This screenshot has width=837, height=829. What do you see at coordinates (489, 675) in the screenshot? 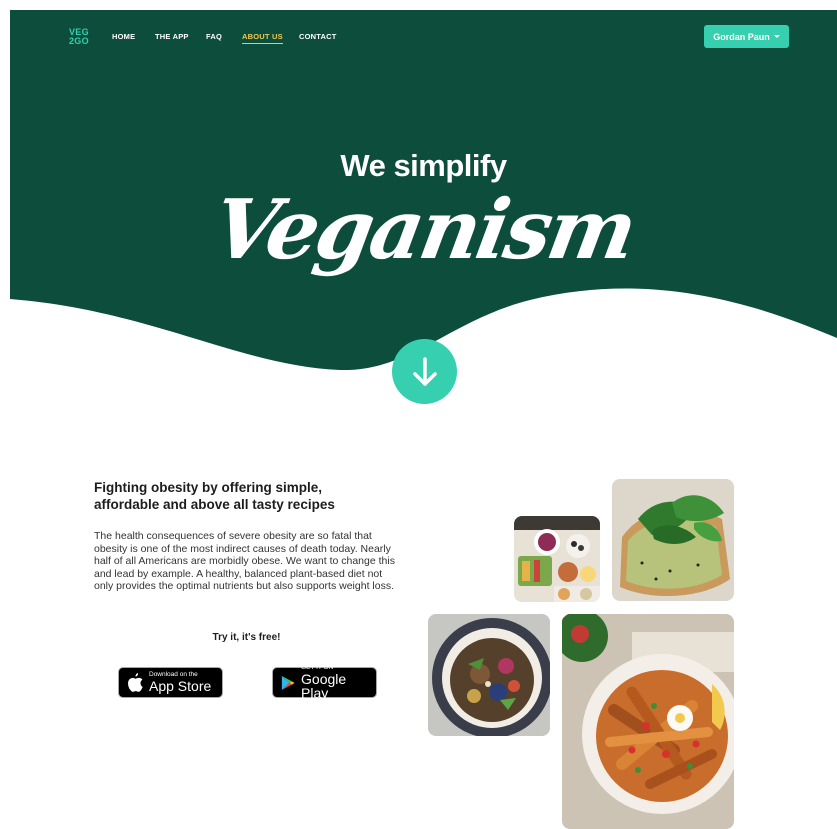
I see `photo-salad-bowl` at bounding box center [489, 675].